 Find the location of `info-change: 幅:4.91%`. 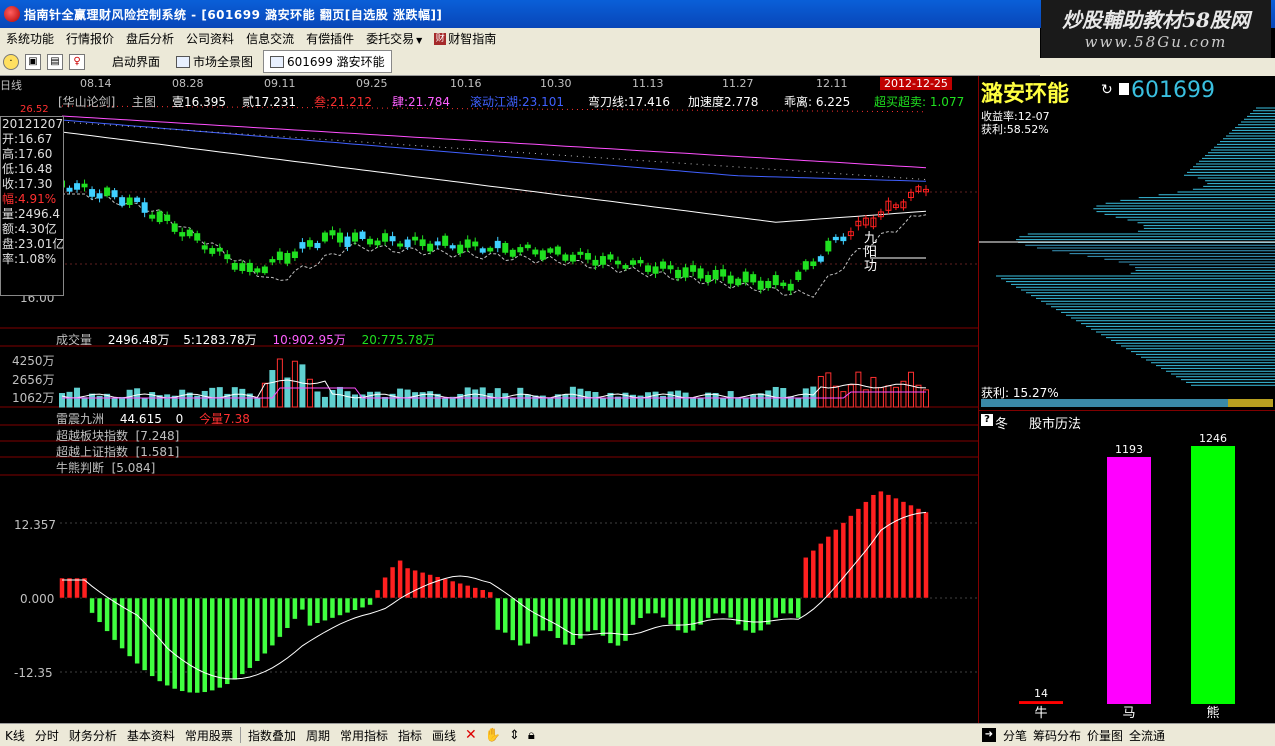

info-change: 幅:4.91% is located at coordinates (29, 199).